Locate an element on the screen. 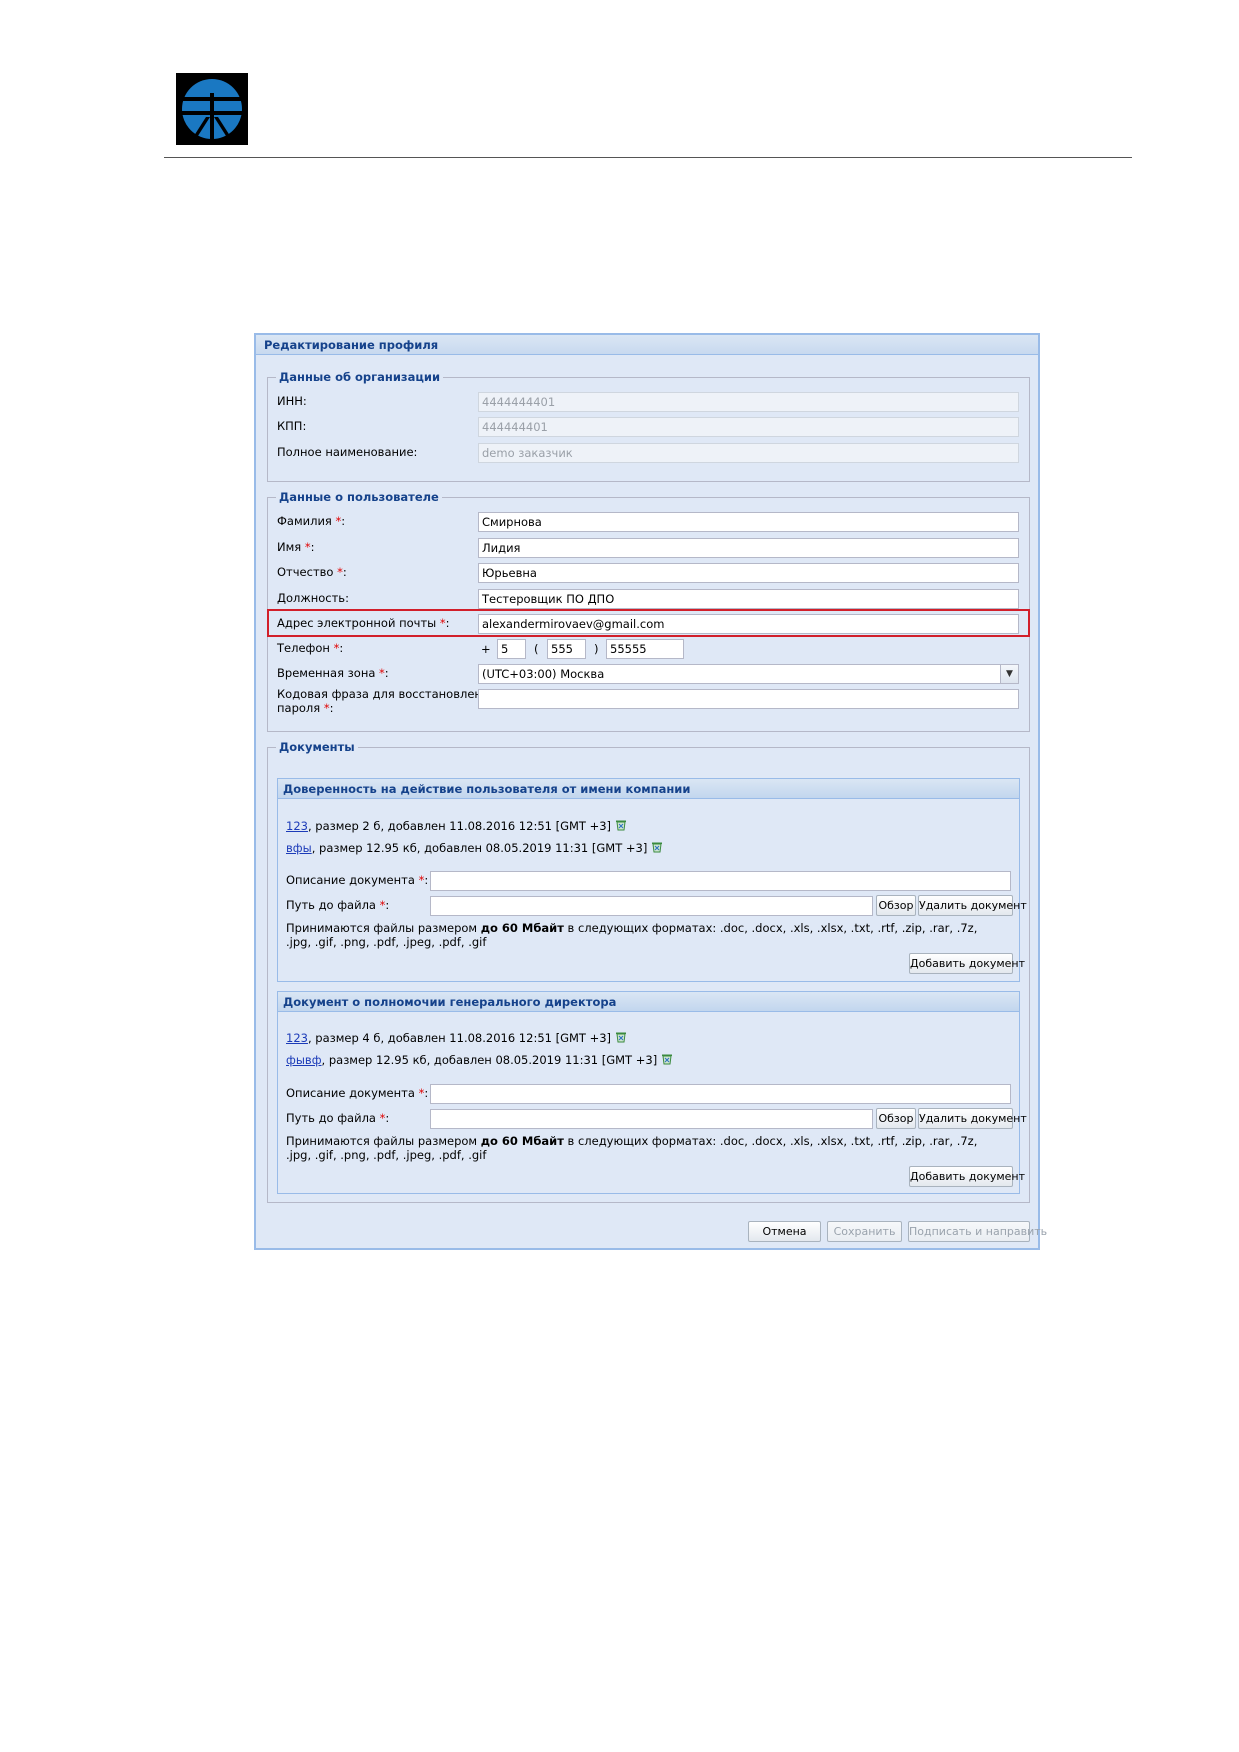 The width and height of the screenshot is (1239, 1752). middlename-label: Отчество *: is located at coordinates (312, 572).